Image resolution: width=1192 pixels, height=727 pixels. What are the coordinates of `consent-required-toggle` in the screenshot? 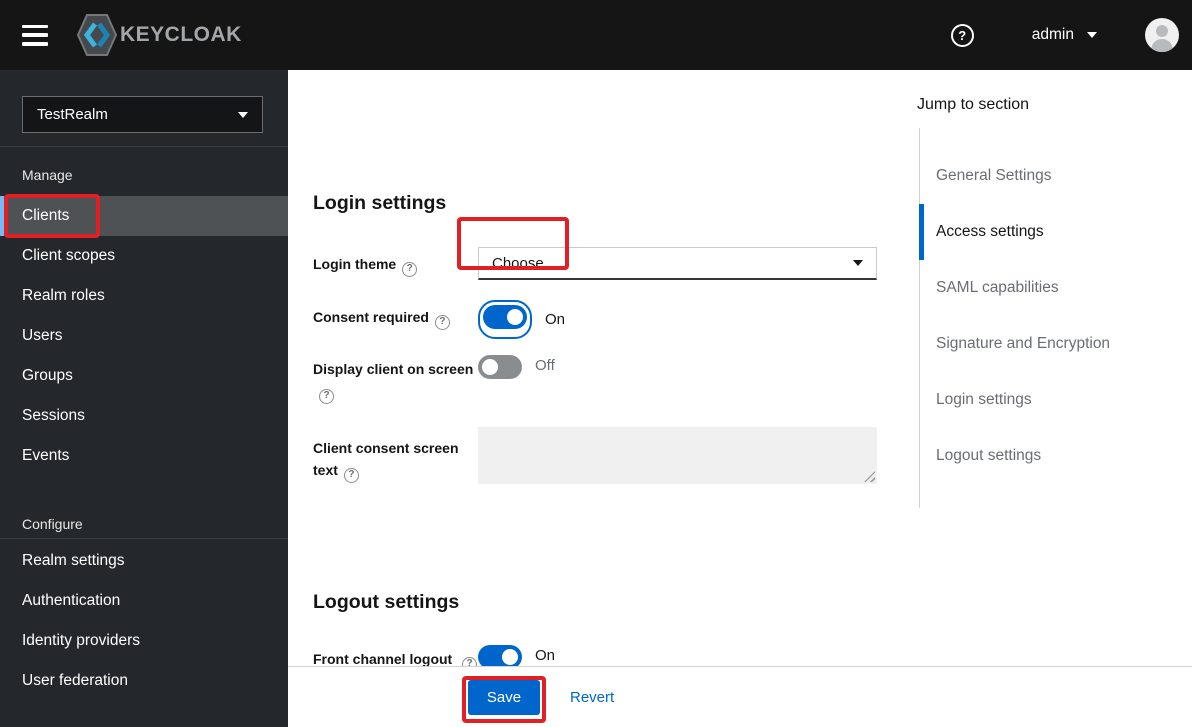 It's located at (505, 317).